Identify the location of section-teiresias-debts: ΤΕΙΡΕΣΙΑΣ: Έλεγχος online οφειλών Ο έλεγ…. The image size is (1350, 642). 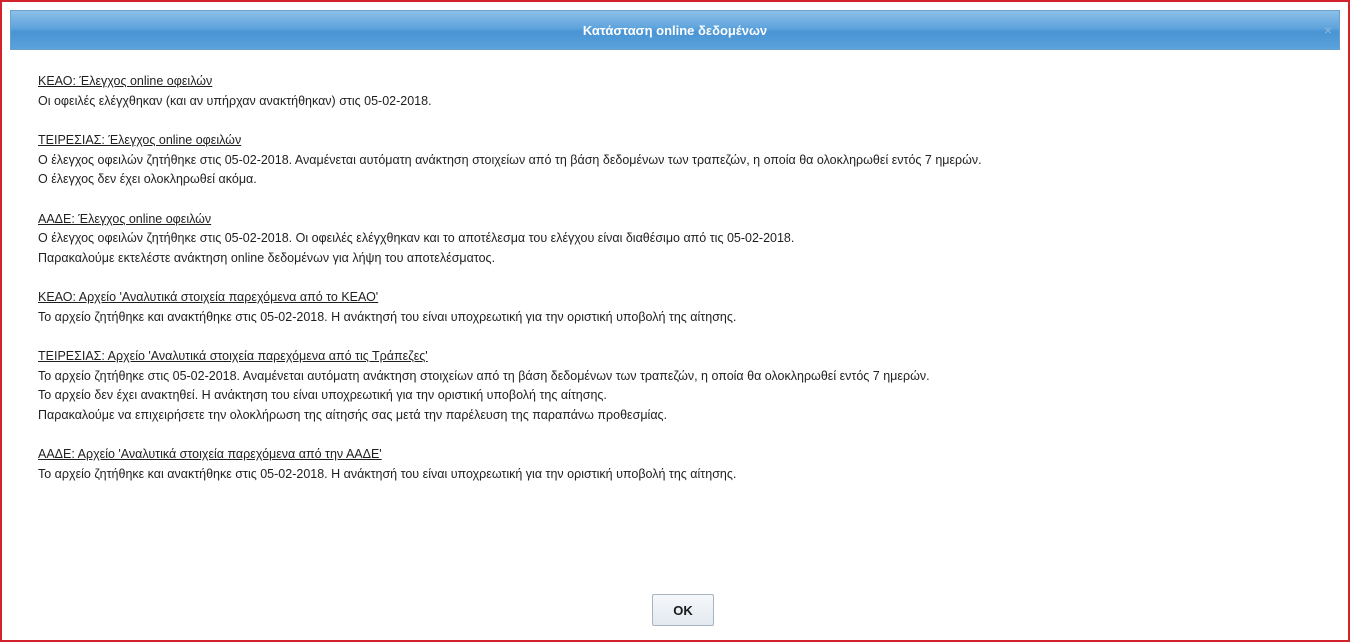
(683, 160).